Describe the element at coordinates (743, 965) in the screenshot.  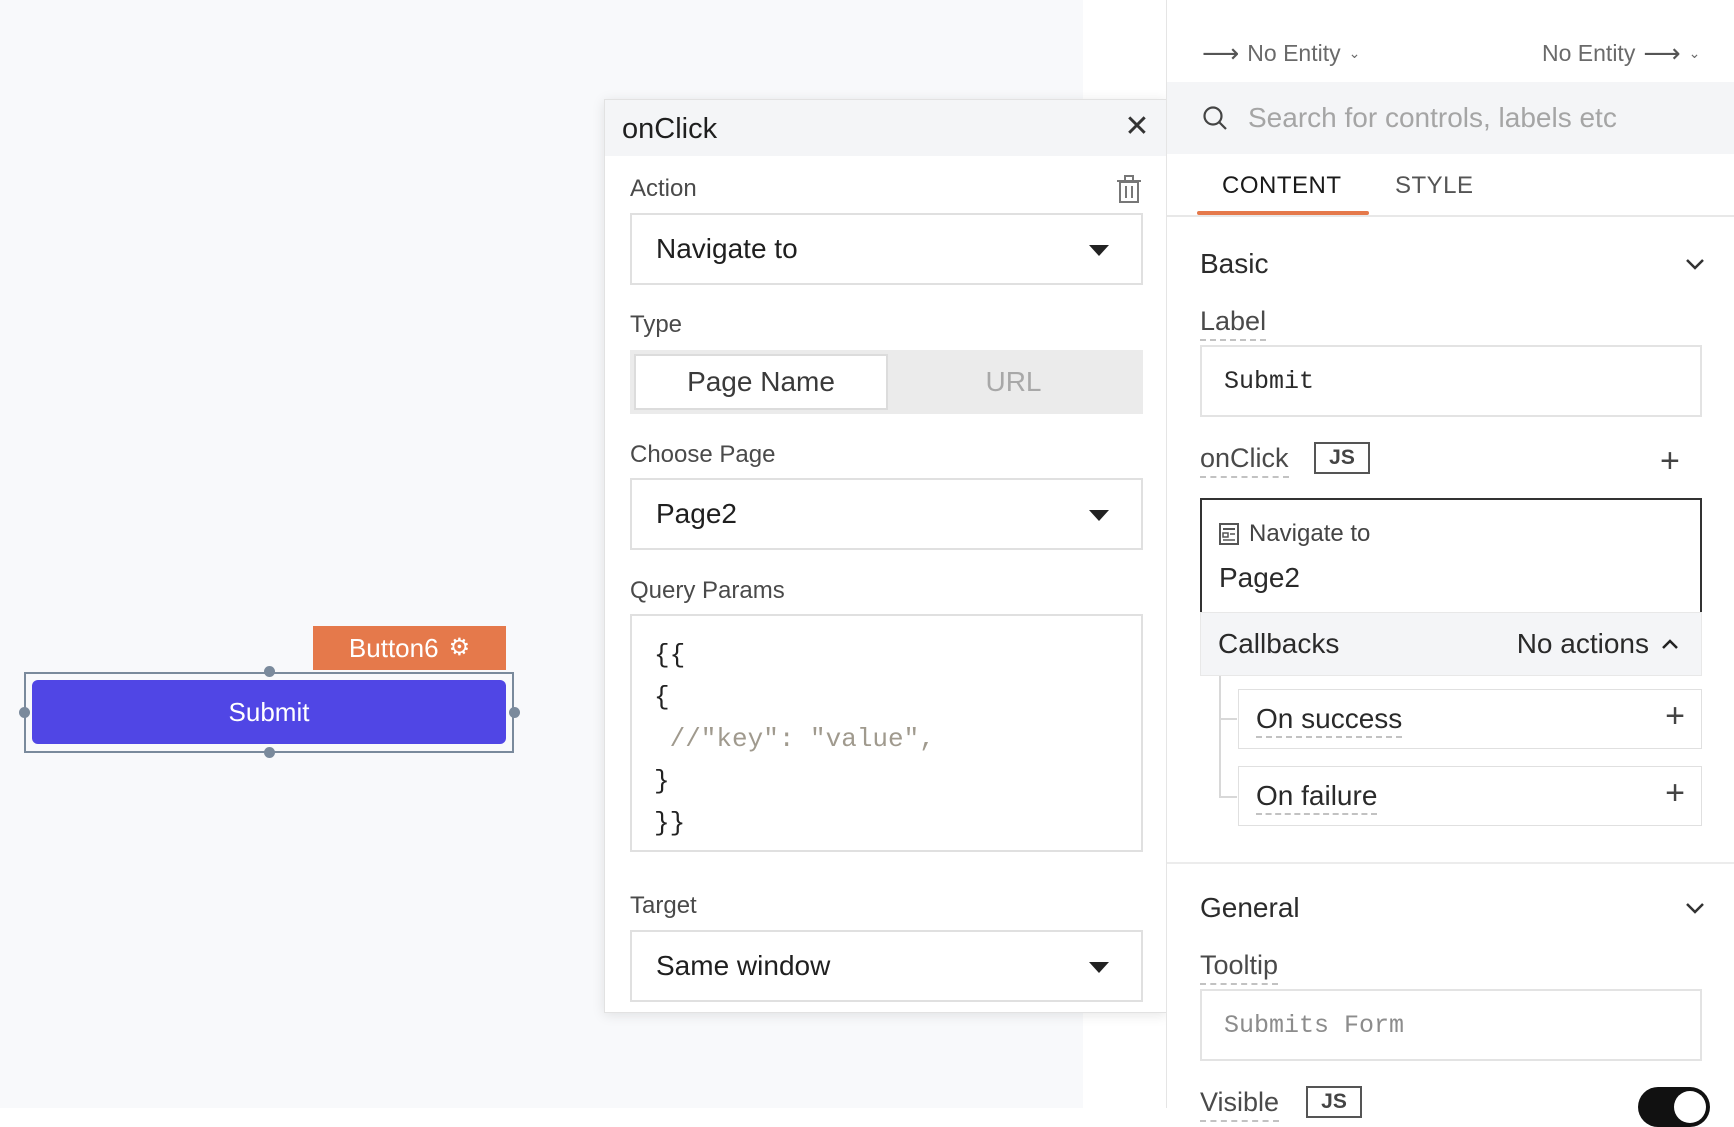
I see `target-select-value: Same window` at that location.